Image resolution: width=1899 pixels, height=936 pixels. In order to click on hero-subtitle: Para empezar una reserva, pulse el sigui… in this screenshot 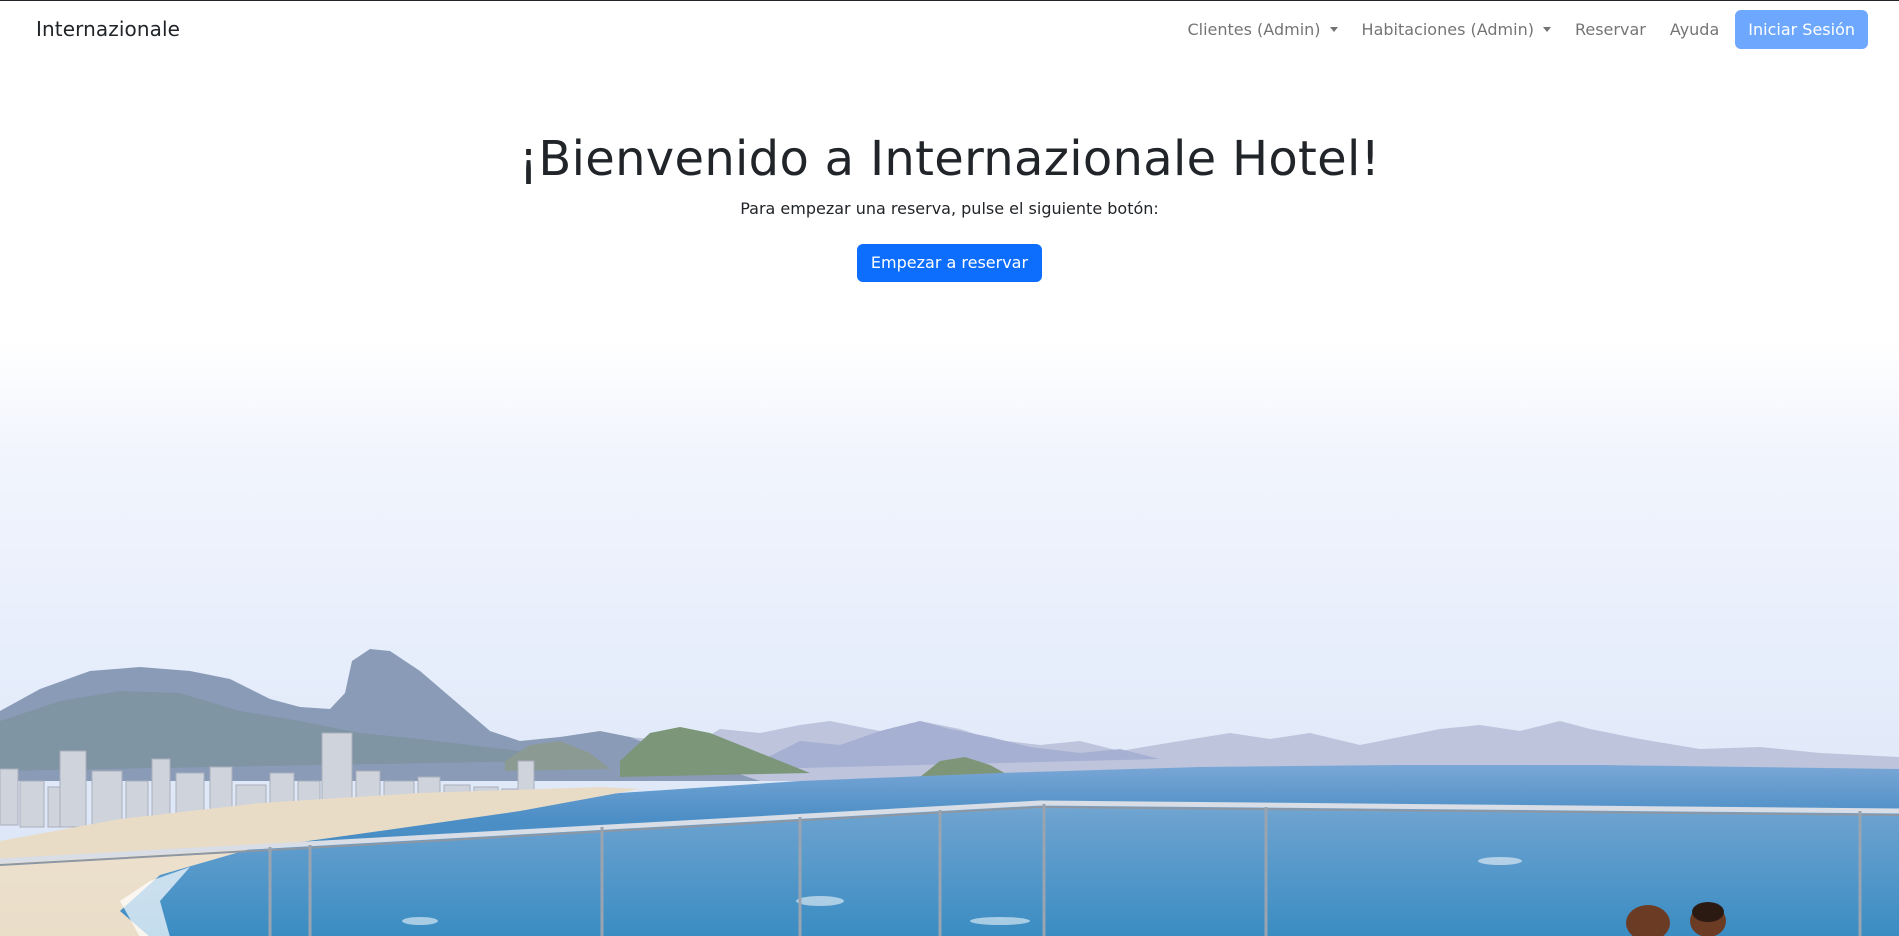, I will do `click(949, 208)`.